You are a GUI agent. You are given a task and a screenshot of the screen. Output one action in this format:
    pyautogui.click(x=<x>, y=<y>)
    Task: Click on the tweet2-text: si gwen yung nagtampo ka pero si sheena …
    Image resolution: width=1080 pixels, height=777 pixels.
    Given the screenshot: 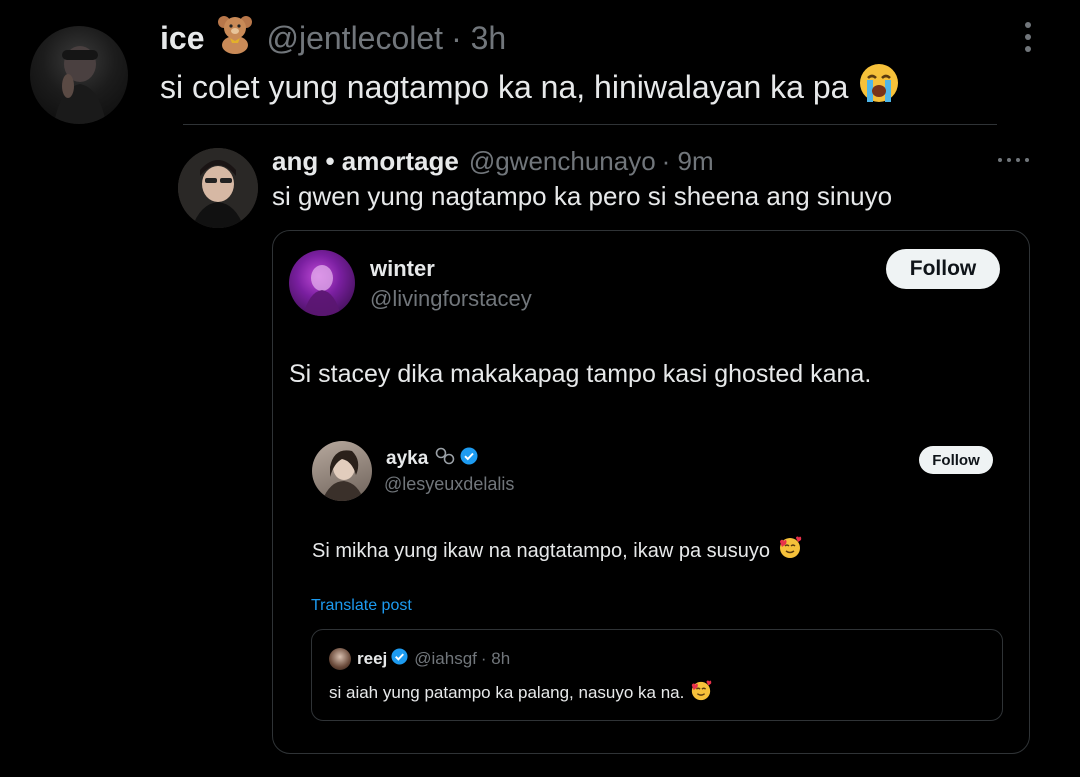 What is the action you would take?
    pyautogui.click(x=582, y=196)
    